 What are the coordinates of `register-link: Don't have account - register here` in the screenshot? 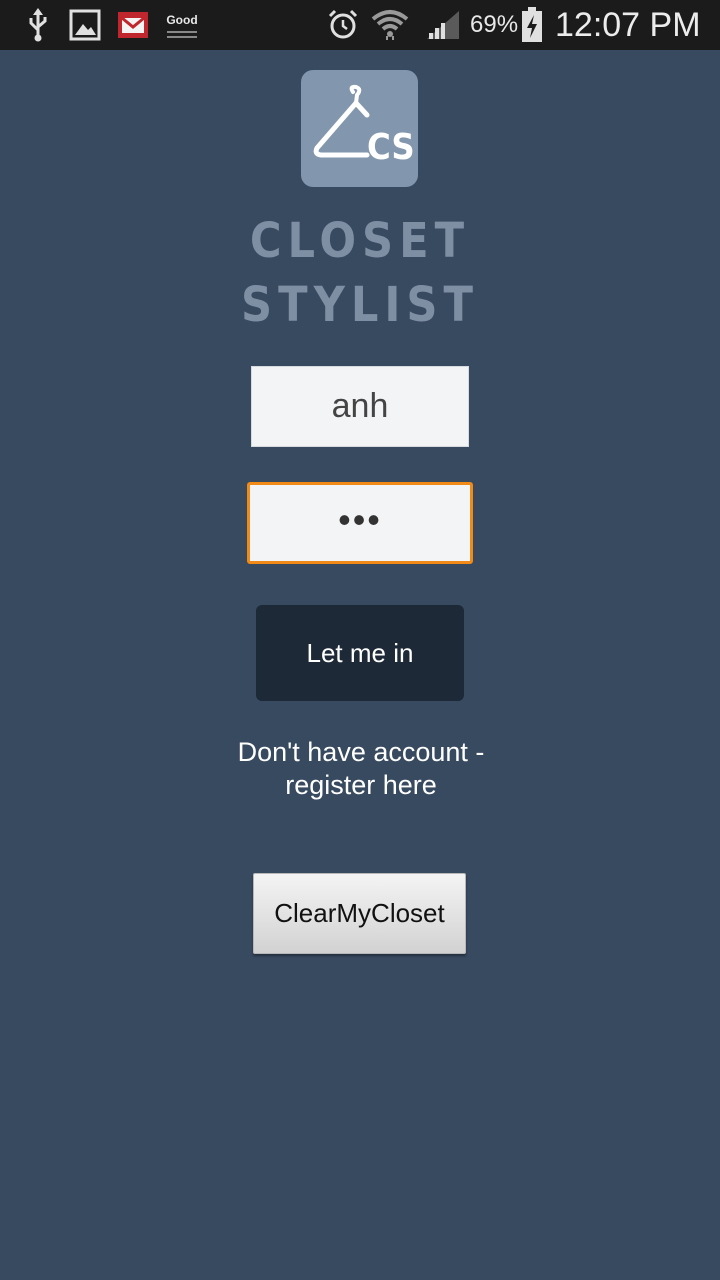 It's located at (361, 769).